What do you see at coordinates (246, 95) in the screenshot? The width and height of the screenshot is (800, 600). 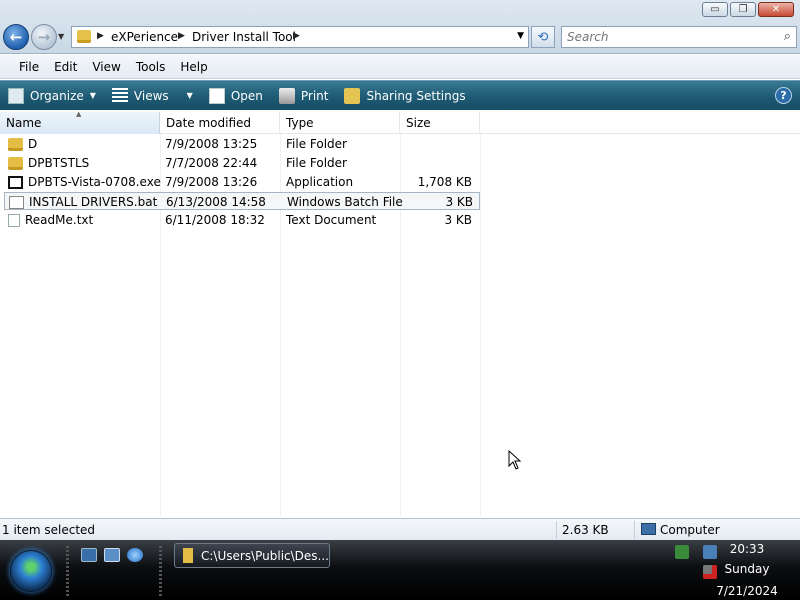 I see `open-label: Open` at bounding box center [246, 95].